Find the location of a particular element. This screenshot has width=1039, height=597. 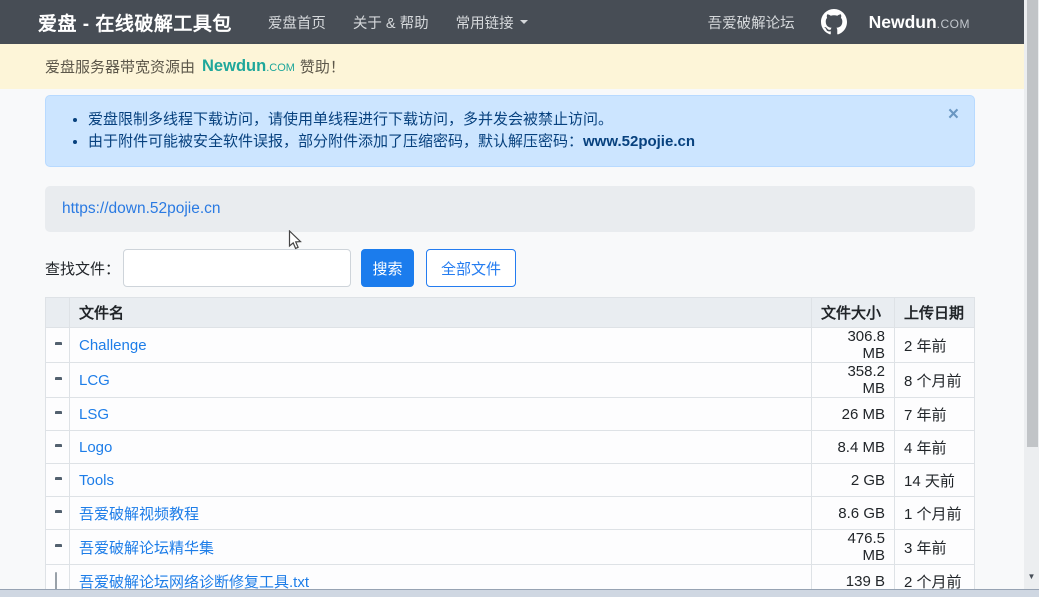

row-name-cell: LSG is located at coordinates (440, 414).